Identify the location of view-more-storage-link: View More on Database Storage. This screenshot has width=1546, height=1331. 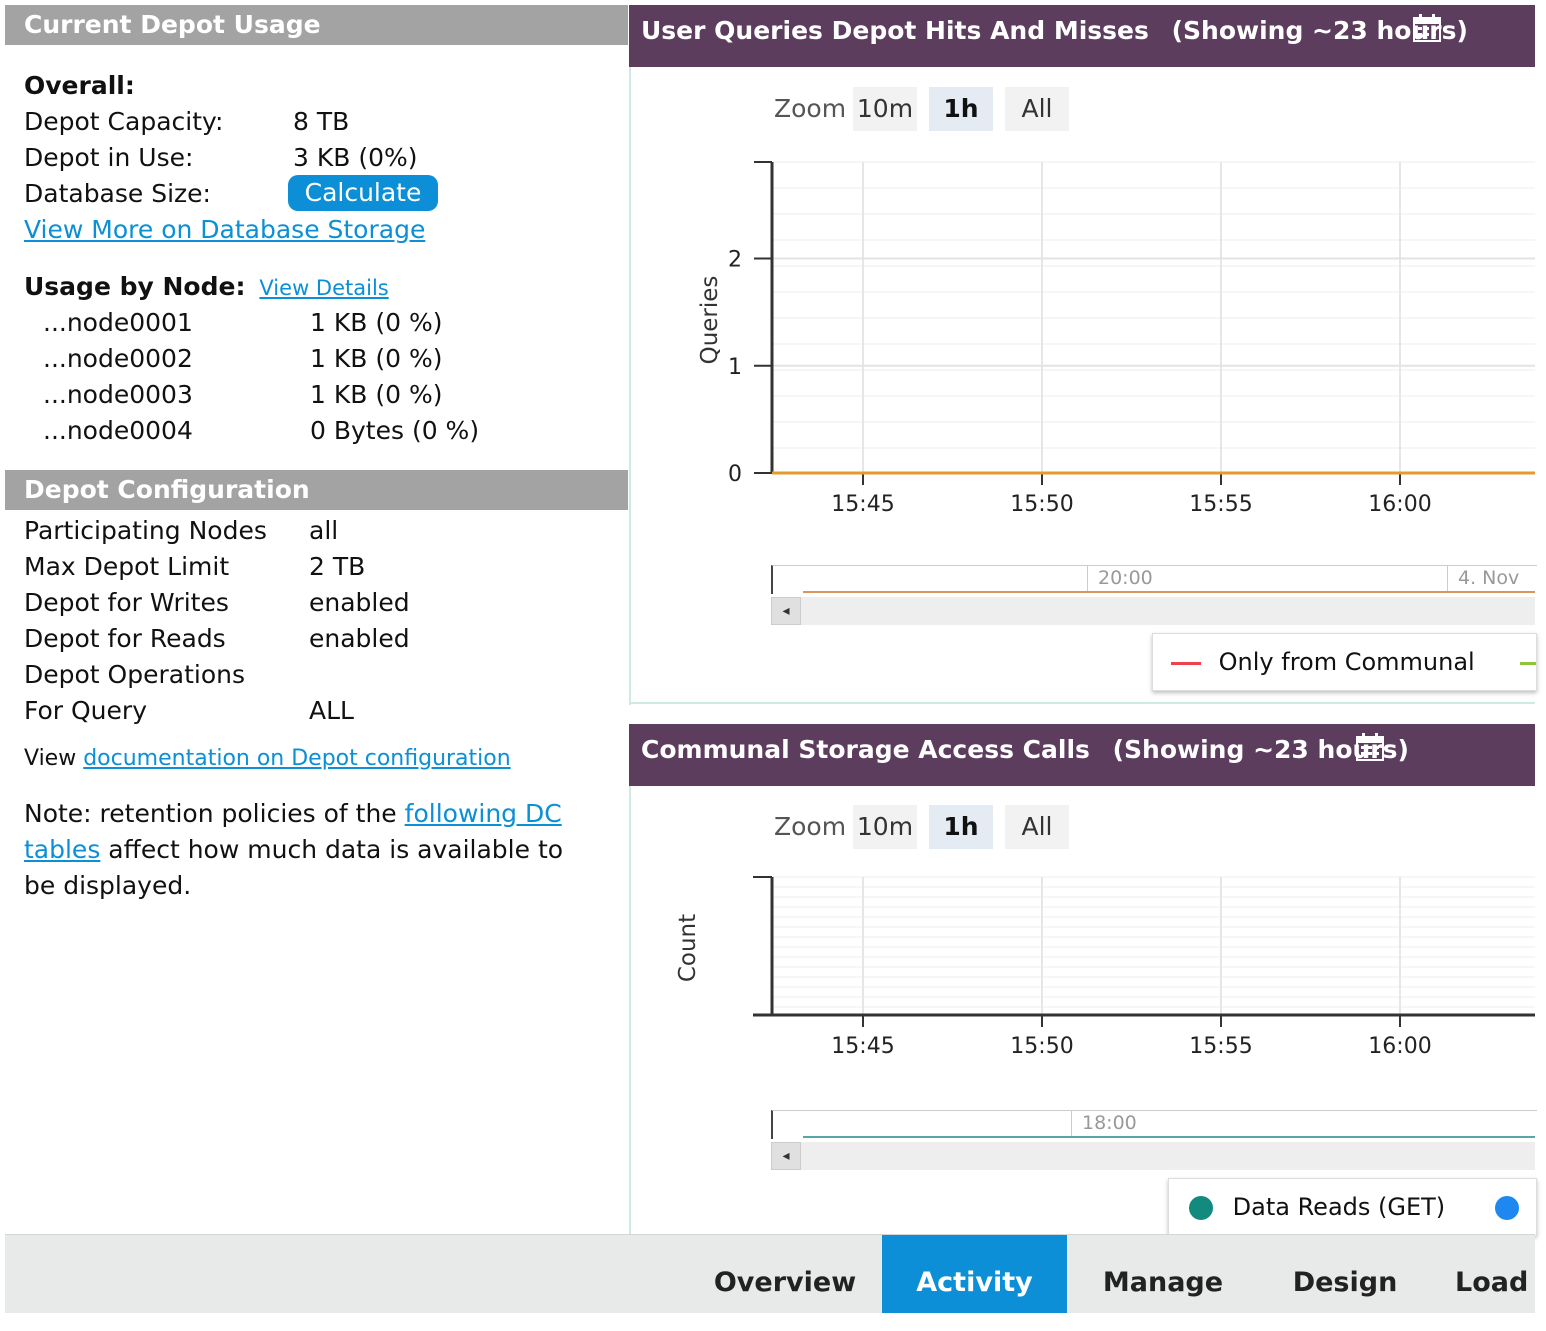
(224, 229).